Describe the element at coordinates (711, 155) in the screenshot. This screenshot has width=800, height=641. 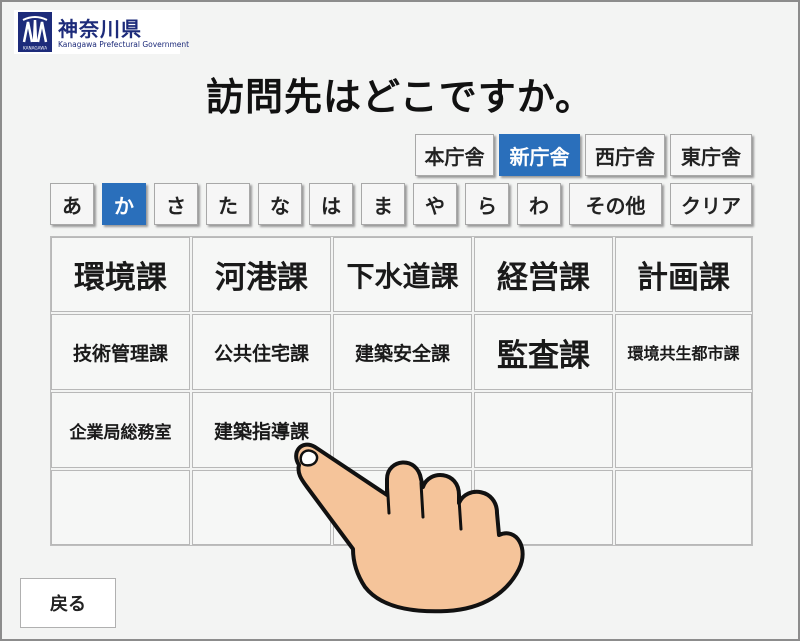
I see `building-tab-higashichosha: 東庁舎` at that location.